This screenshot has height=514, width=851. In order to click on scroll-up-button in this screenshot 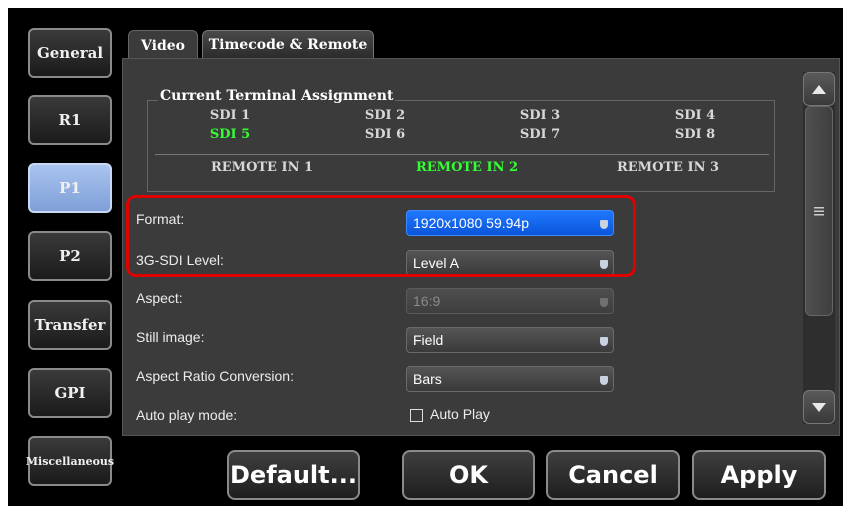, I will do `click(819, 89)`.